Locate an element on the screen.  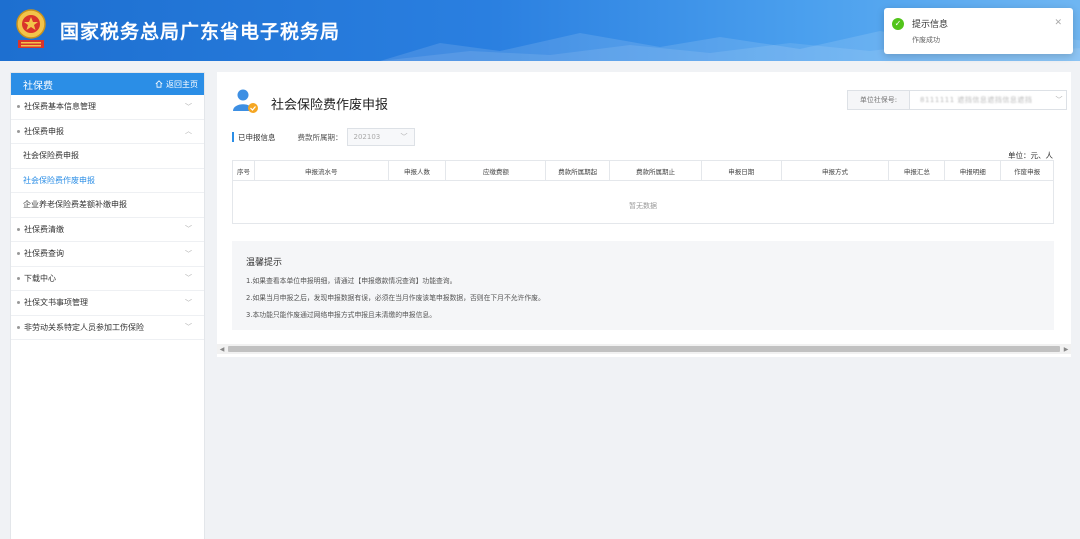
column-header: 应缴费额 is located at coordinates (496, 170).